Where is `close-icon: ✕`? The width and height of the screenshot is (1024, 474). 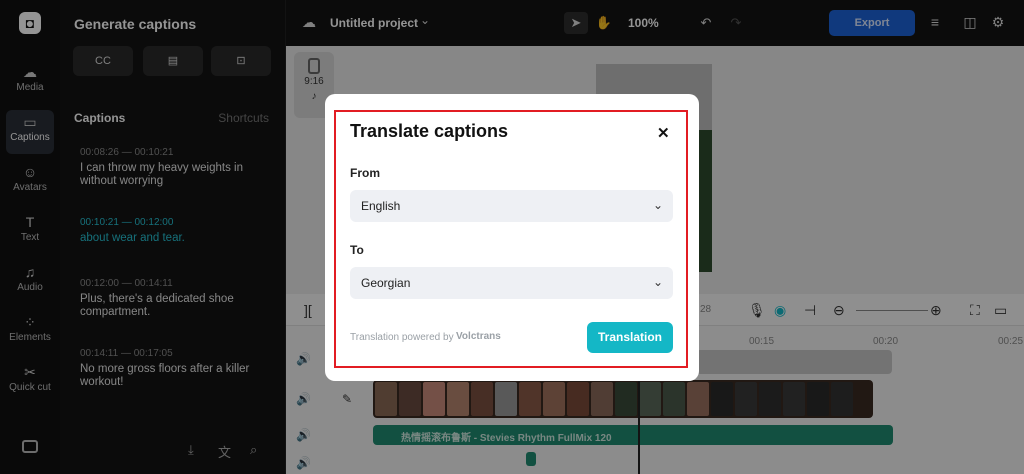 close-icon: ✕ is located at coordinates (663, 133).